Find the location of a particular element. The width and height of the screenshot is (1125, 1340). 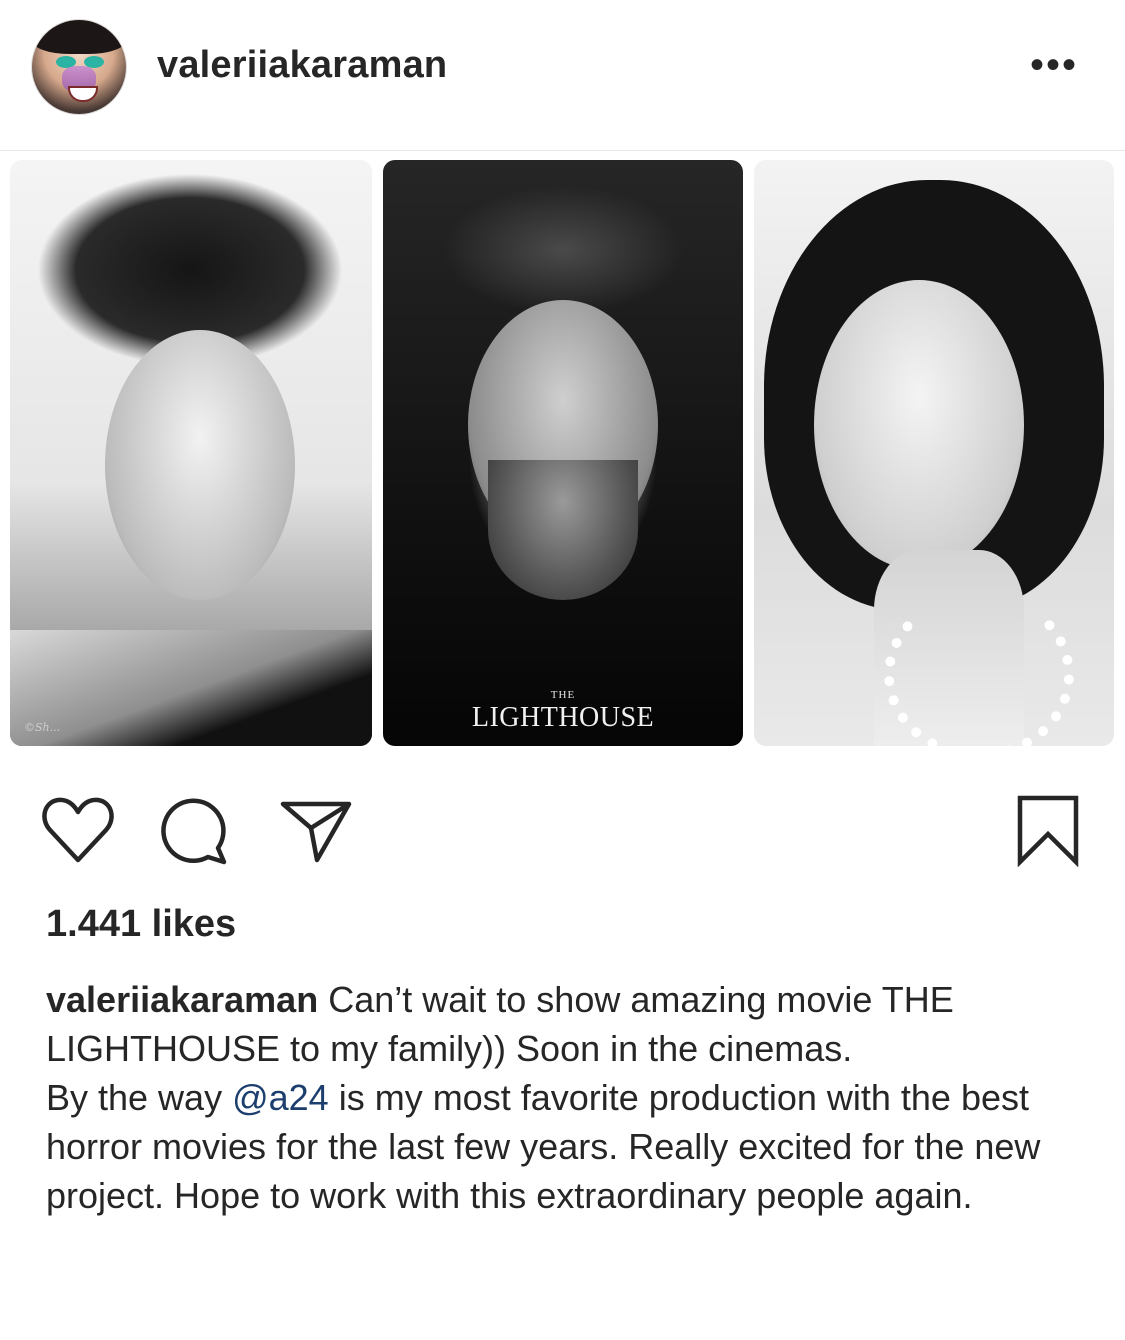

poster-the-text: THE is located at coordinates (563, 695).